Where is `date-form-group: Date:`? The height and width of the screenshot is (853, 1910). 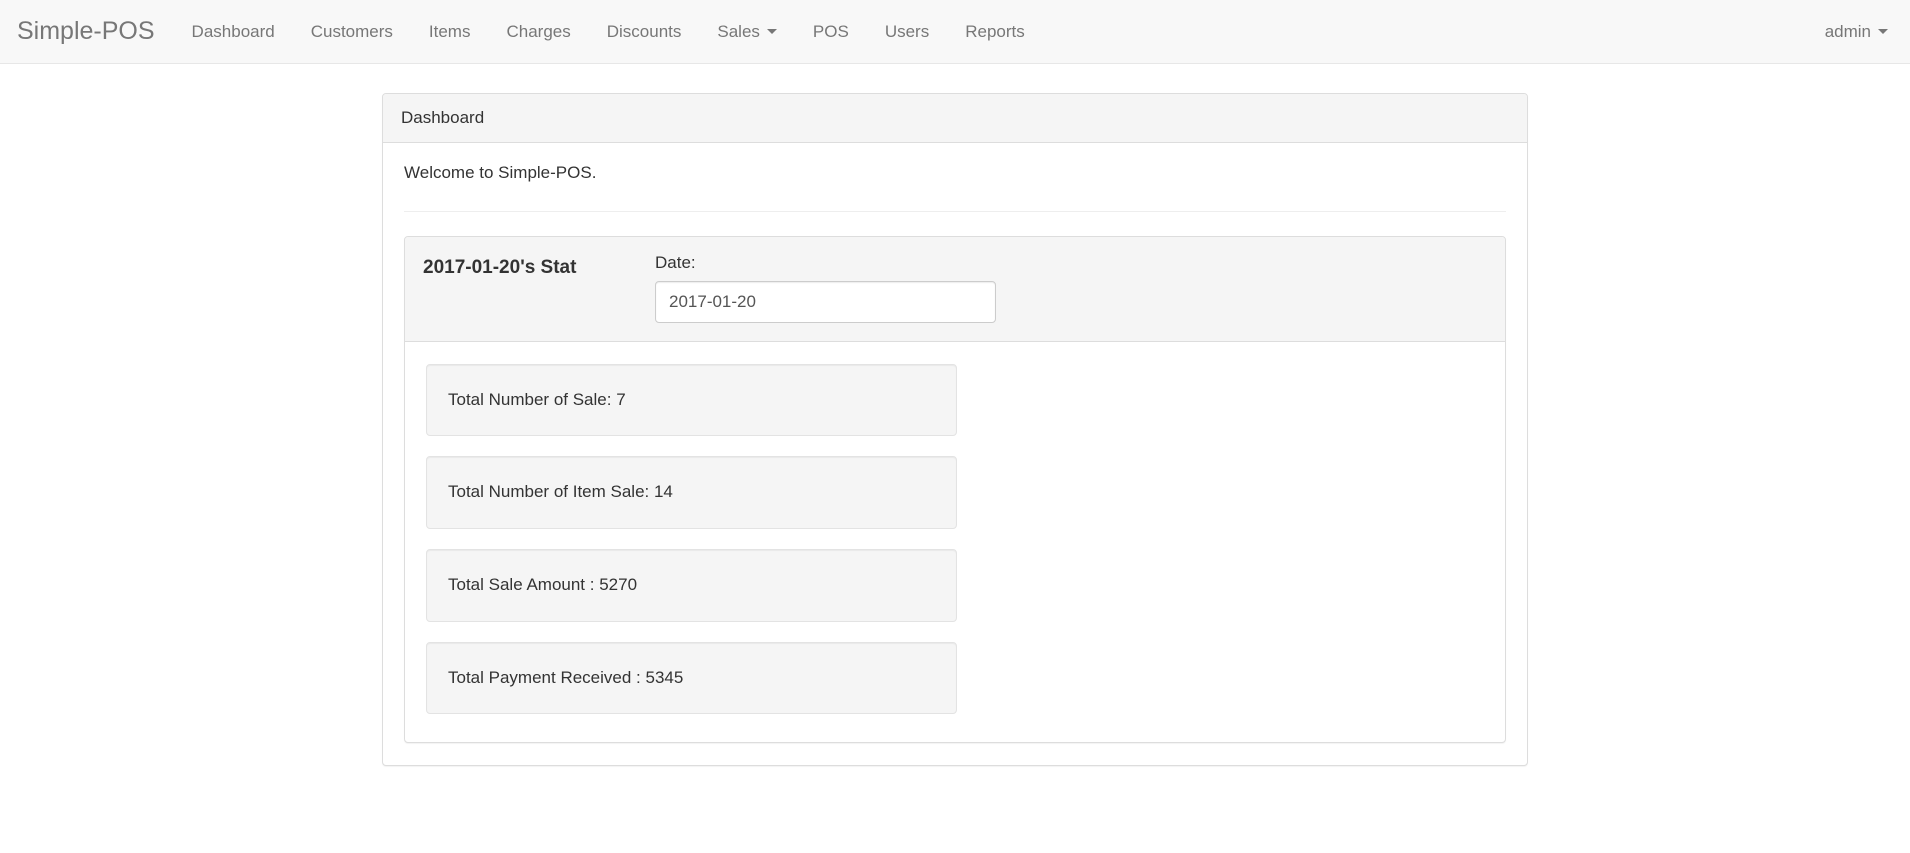
date-form-group: Date: is located at coordinates (825, 288).